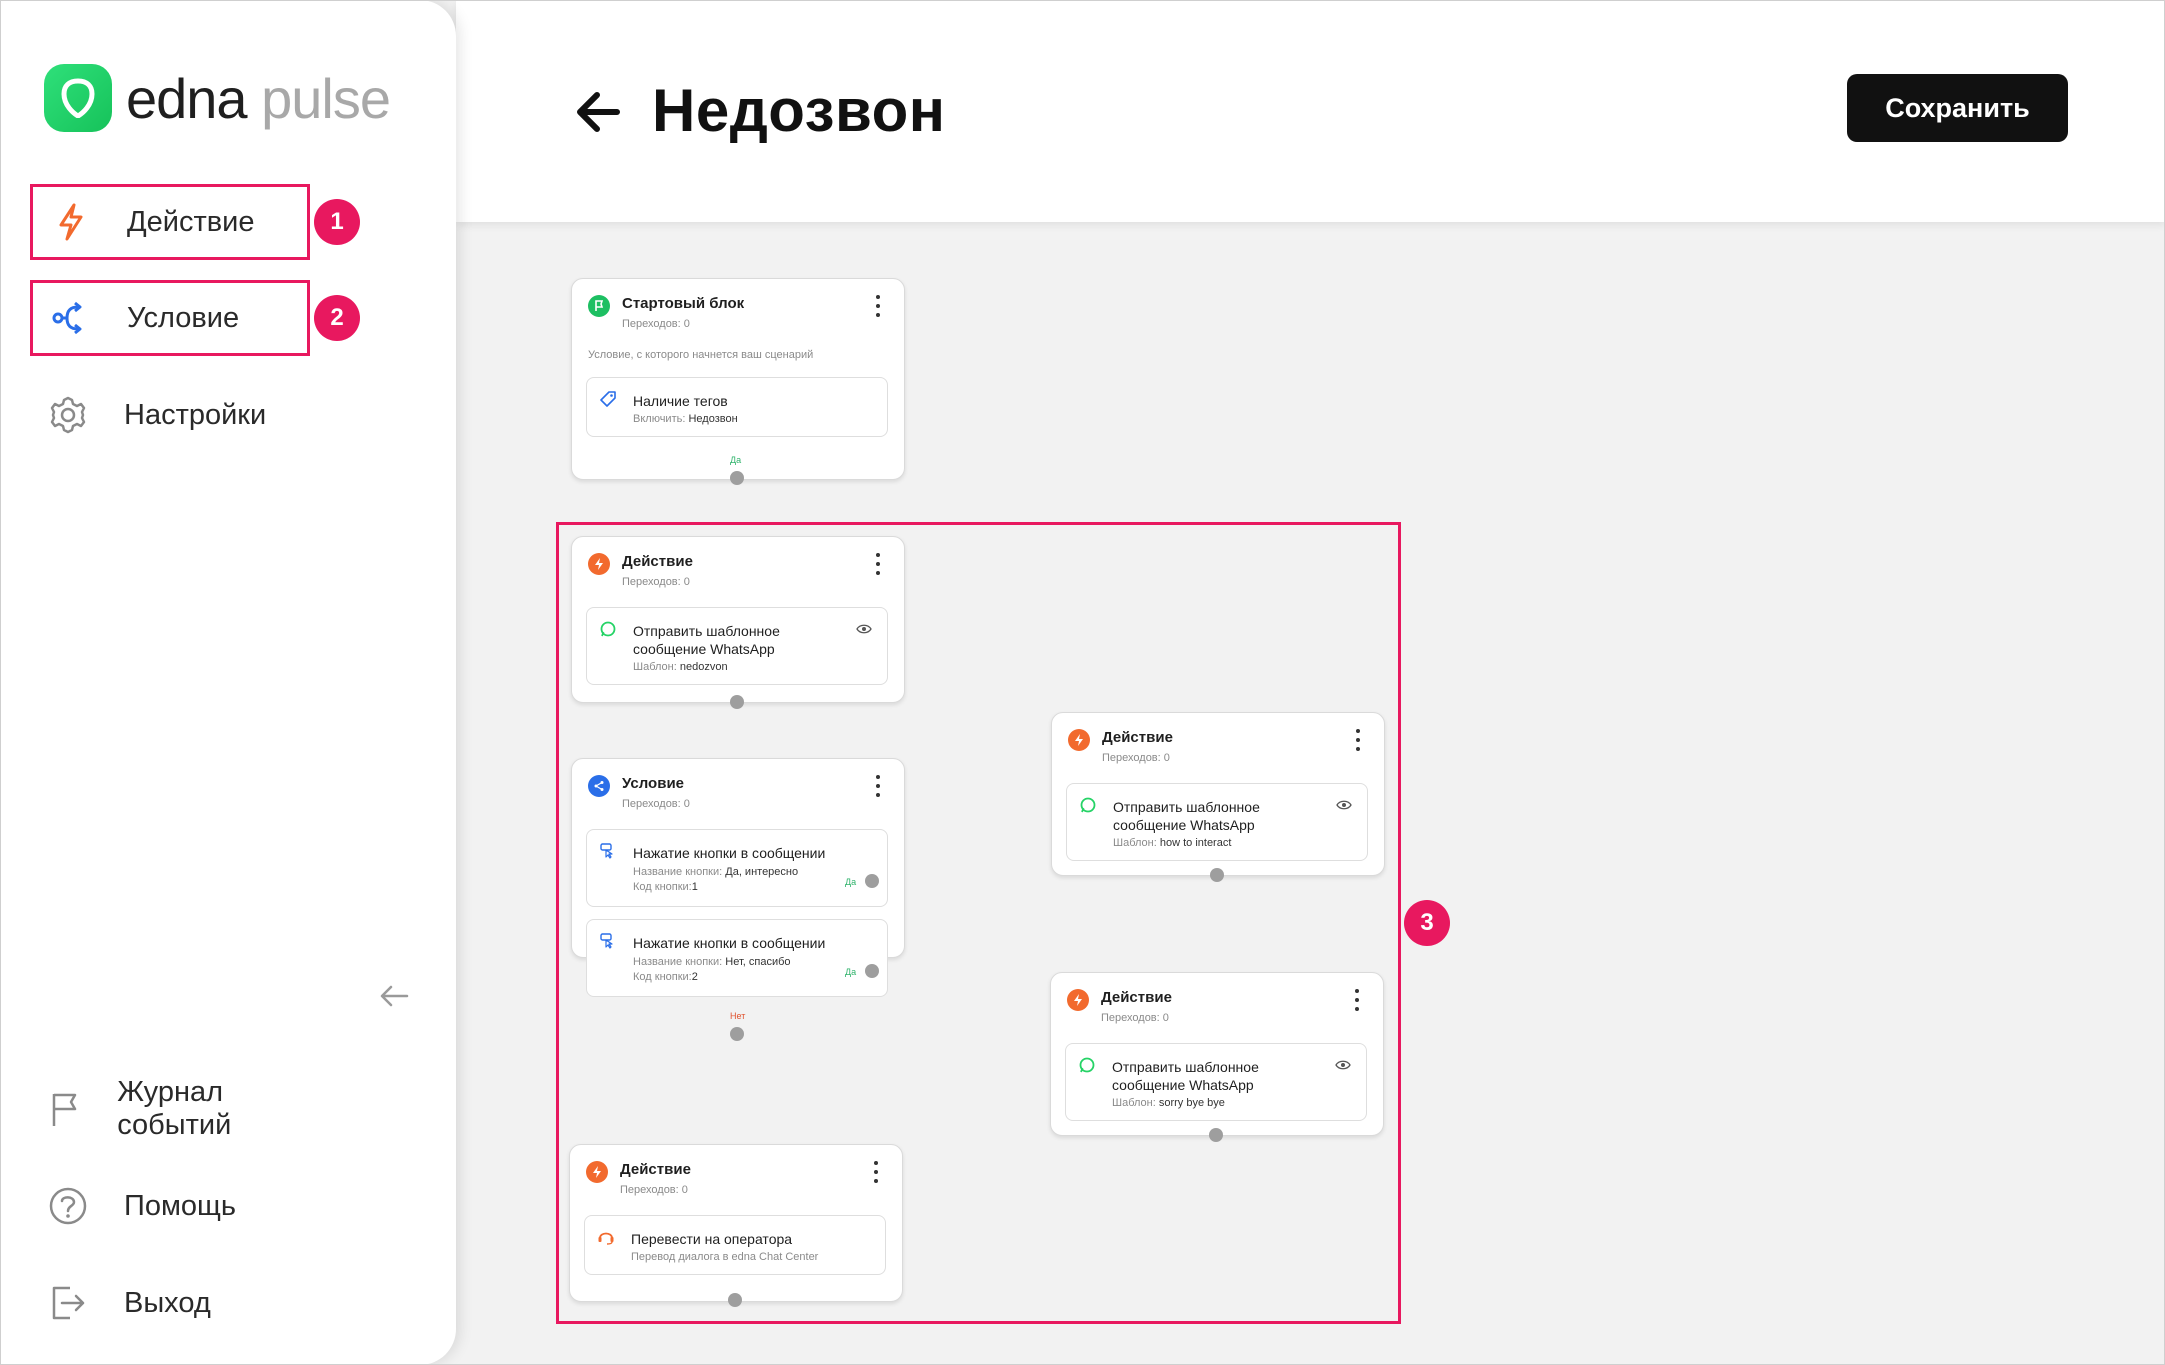 Image resolution: width=2165 pixels, height=1365 pixels. What do you see at coordinates (326, 98) in the screenshot?
I see `brand-name-part2: pulse` at bounding box center [326, 98].